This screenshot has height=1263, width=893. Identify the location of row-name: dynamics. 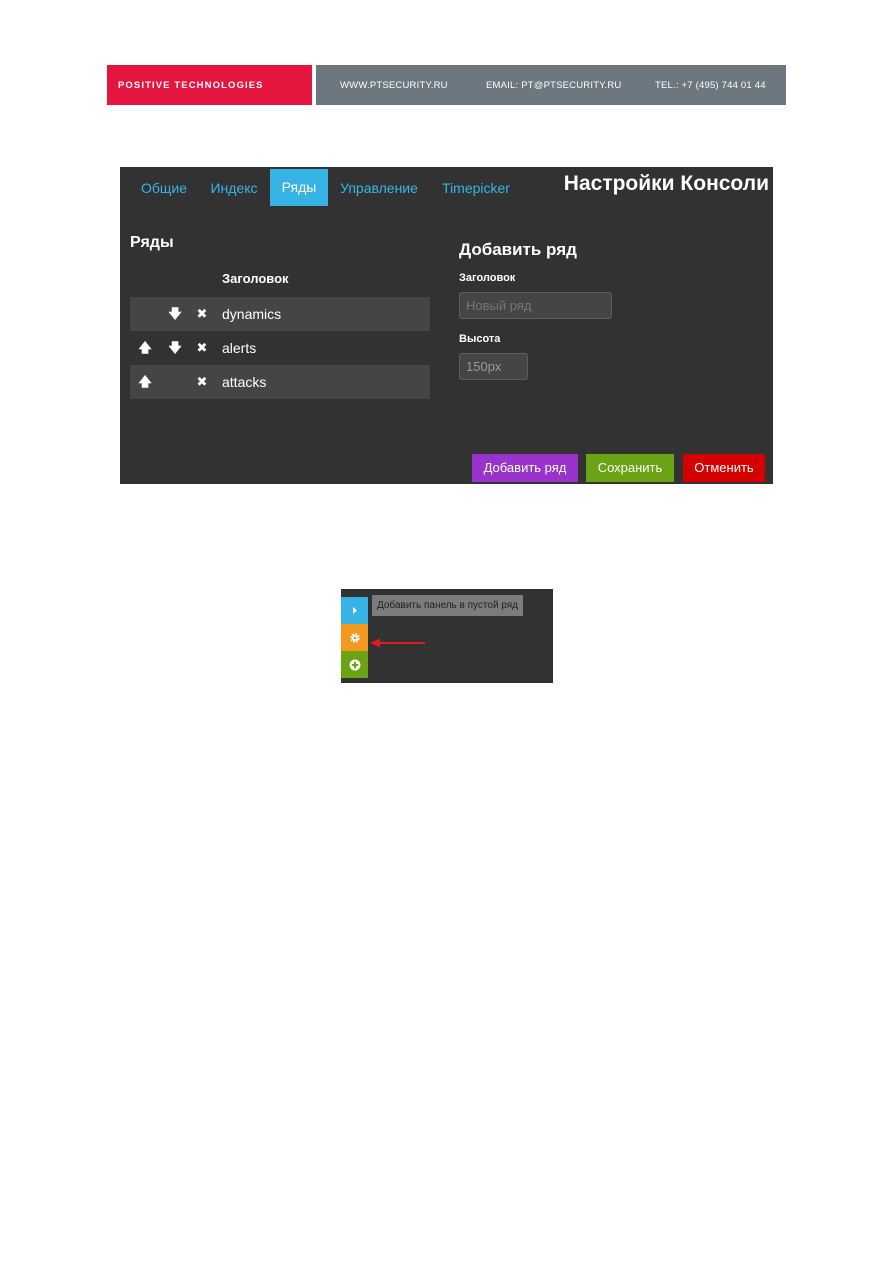
(252, 314).